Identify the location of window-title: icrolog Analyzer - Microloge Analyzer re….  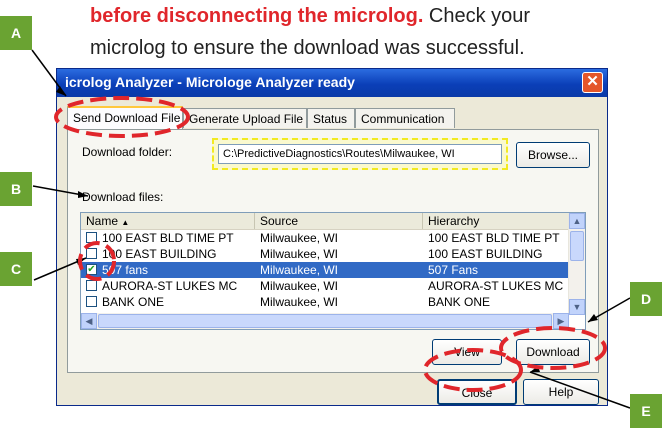
(210, 82).